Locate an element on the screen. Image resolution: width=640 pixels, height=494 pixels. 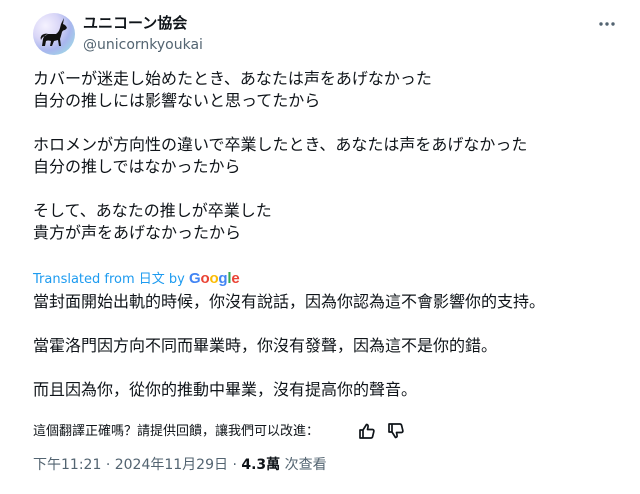
text-line: そして、あなたの推しが卒業した is located at coordinates (152, 210).